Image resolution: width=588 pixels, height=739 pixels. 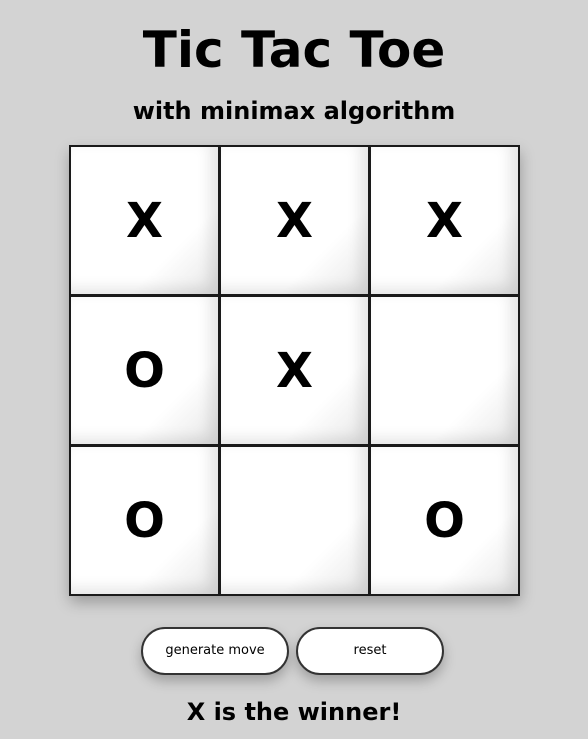 I want to click on board-cell-2: X, so click(x=444, y=220).